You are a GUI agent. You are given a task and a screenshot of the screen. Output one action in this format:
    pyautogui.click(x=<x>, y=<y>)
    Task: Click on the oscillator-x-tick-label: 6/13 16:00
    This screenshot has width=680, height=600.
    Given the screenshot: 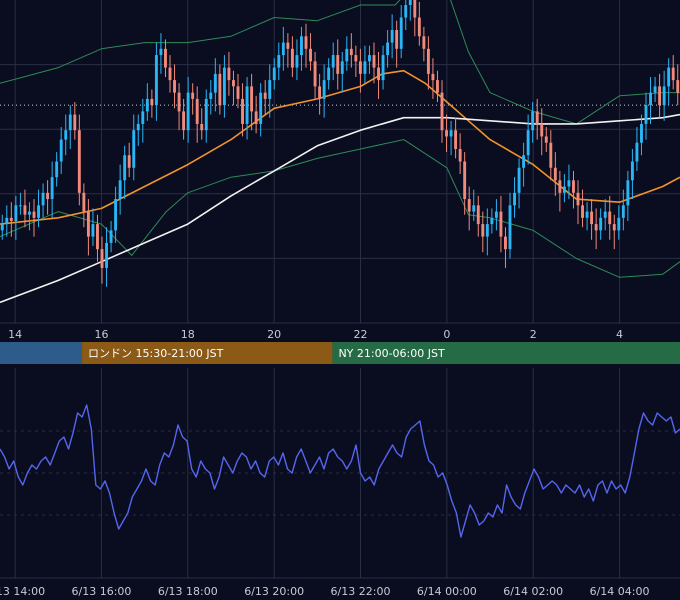 What is the action you would take?
    pyautogui.click(x=102, y=591)
    